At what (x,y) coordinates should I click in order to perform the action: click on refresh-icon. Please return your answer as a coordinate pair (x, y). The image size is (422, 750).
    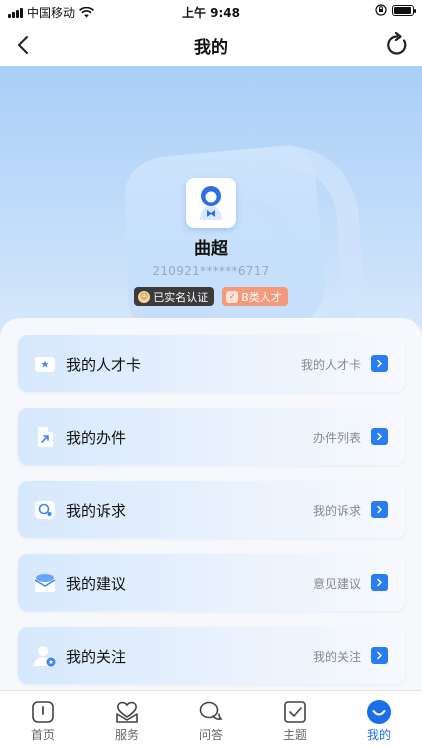
    Looking at the image, I should click on (397, 45).